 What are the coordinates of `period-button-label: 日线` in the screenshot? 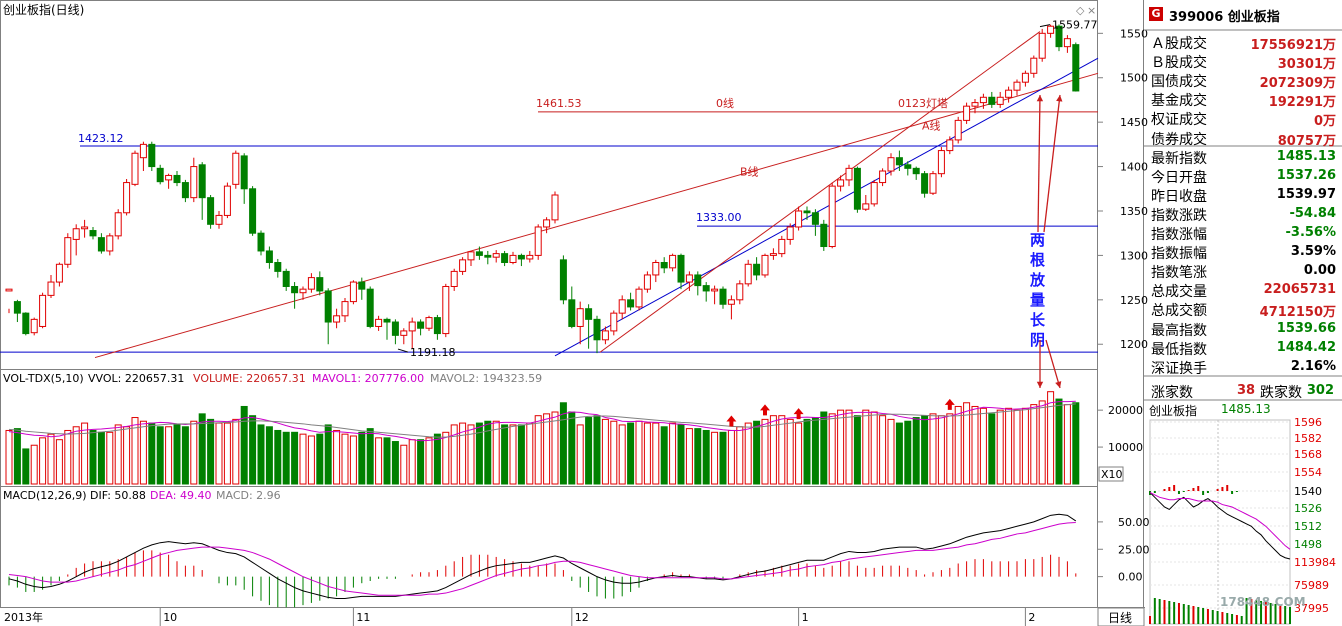 It's located at (1120, 618).